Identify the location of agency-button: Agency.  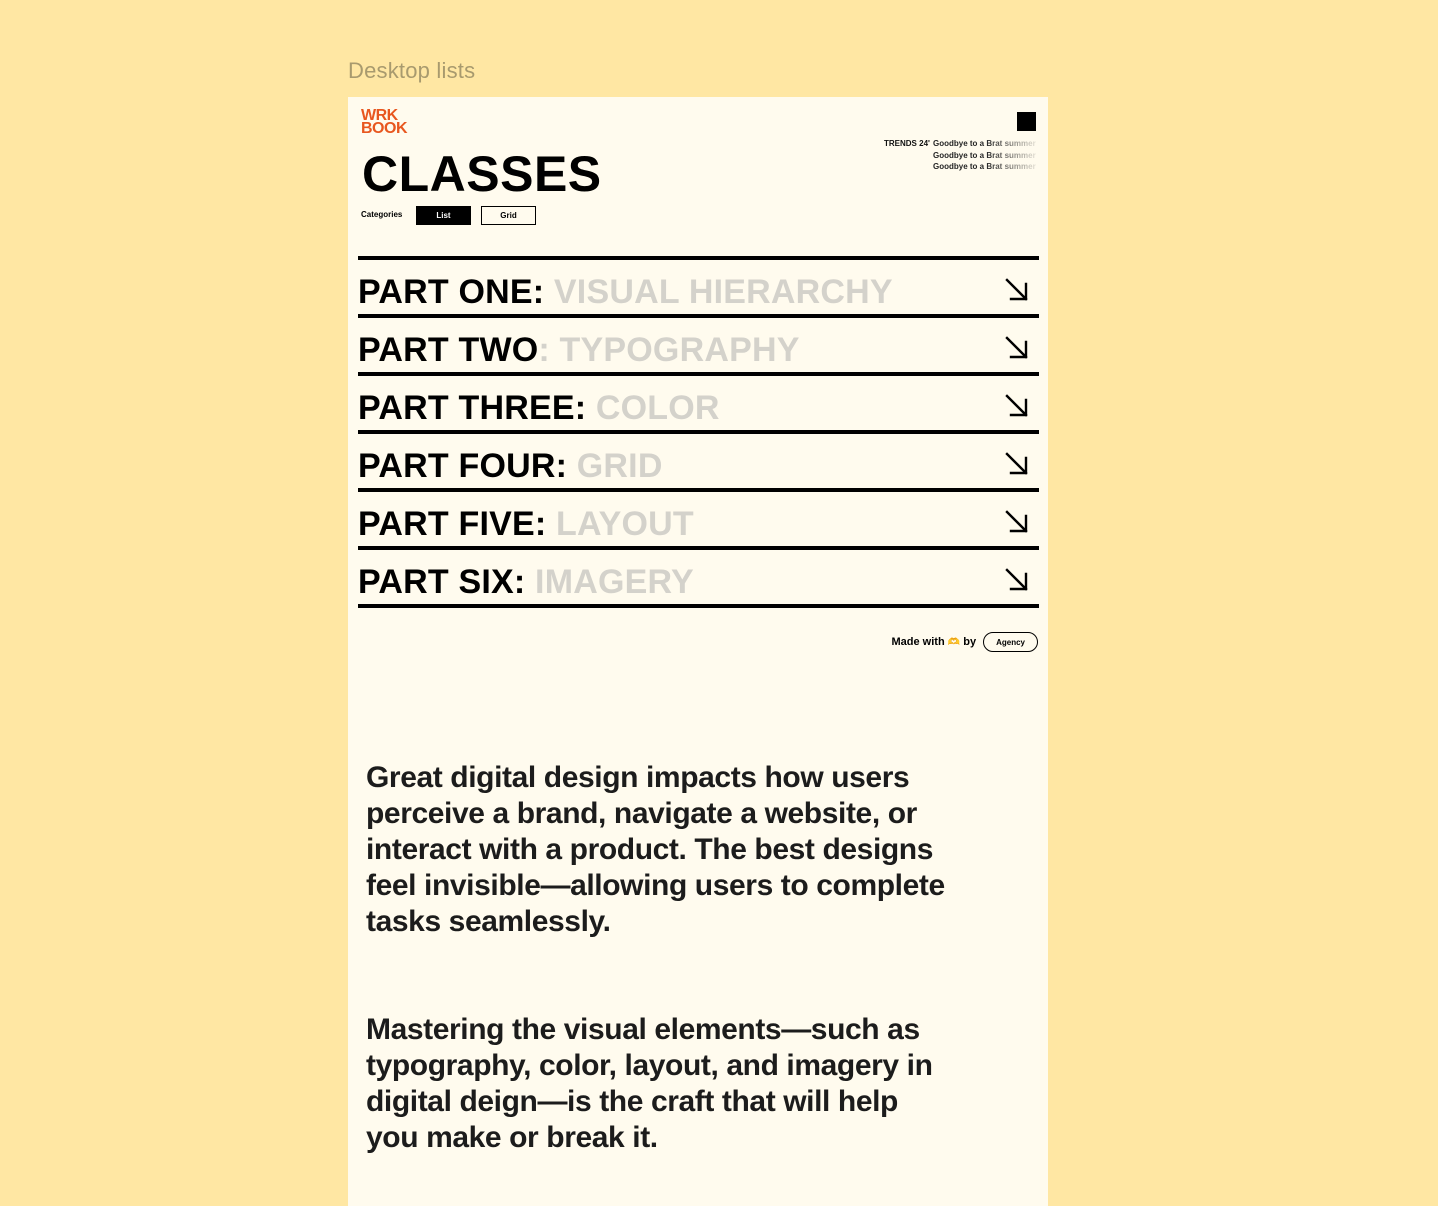
(1010, 642).